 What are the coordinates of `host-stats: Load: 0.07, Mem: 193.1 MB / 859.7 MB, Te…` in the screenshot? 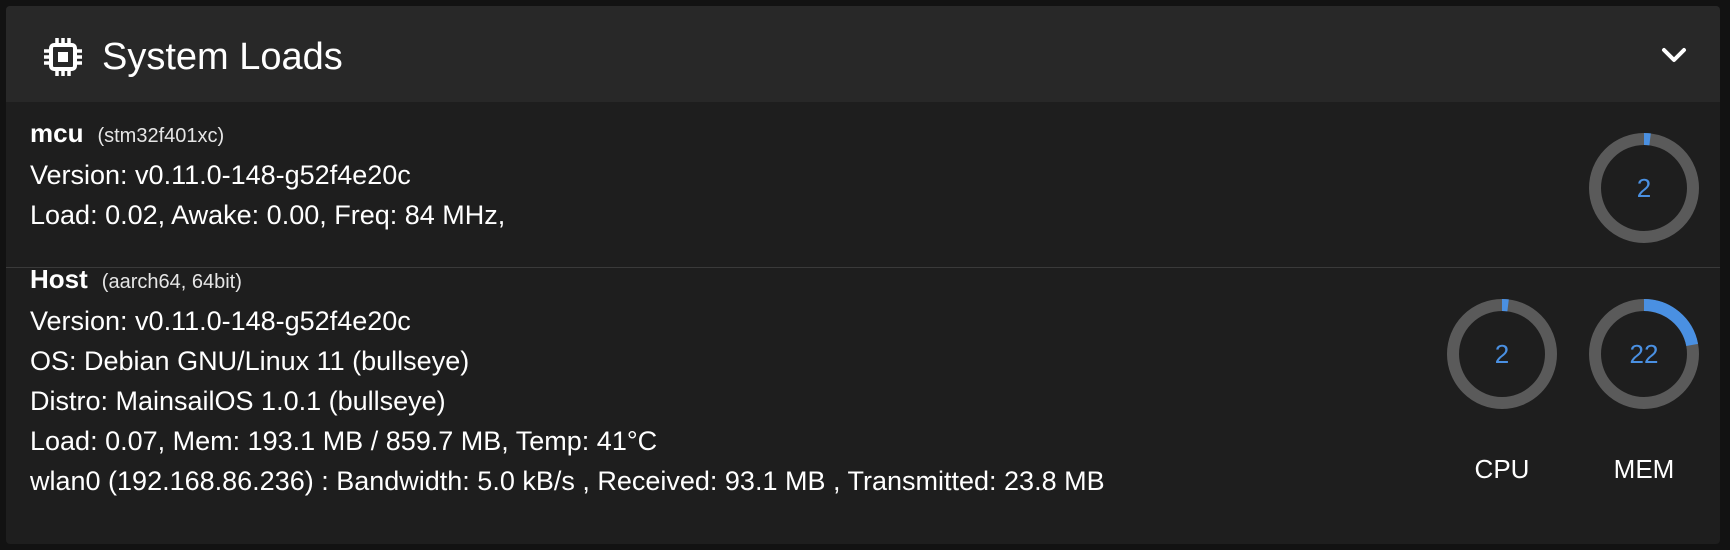 It's located at (344, 441).